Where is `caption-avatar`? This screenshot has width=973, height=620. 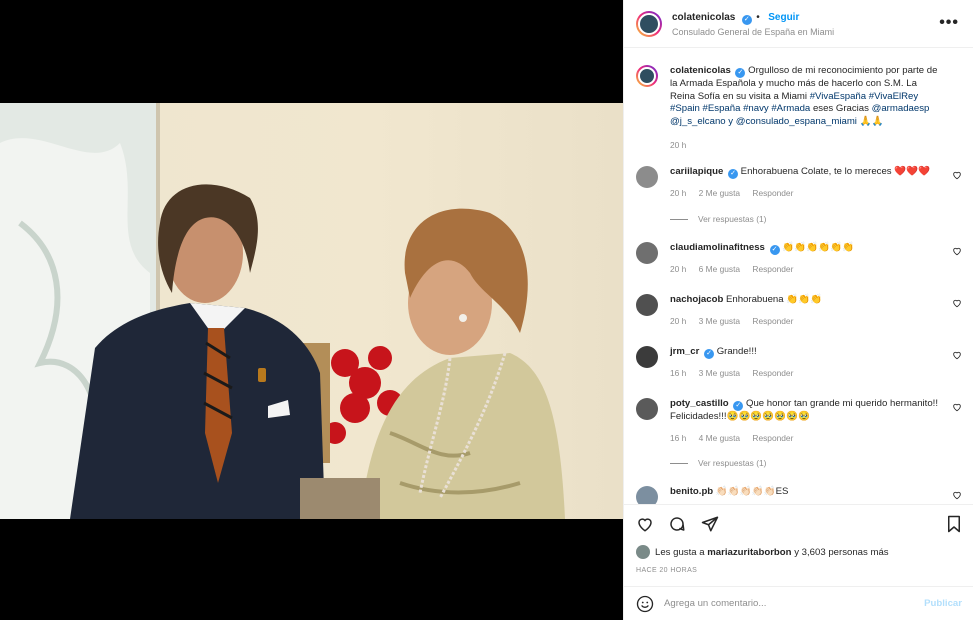 caption-avatar is located at coordinates (647, 76).